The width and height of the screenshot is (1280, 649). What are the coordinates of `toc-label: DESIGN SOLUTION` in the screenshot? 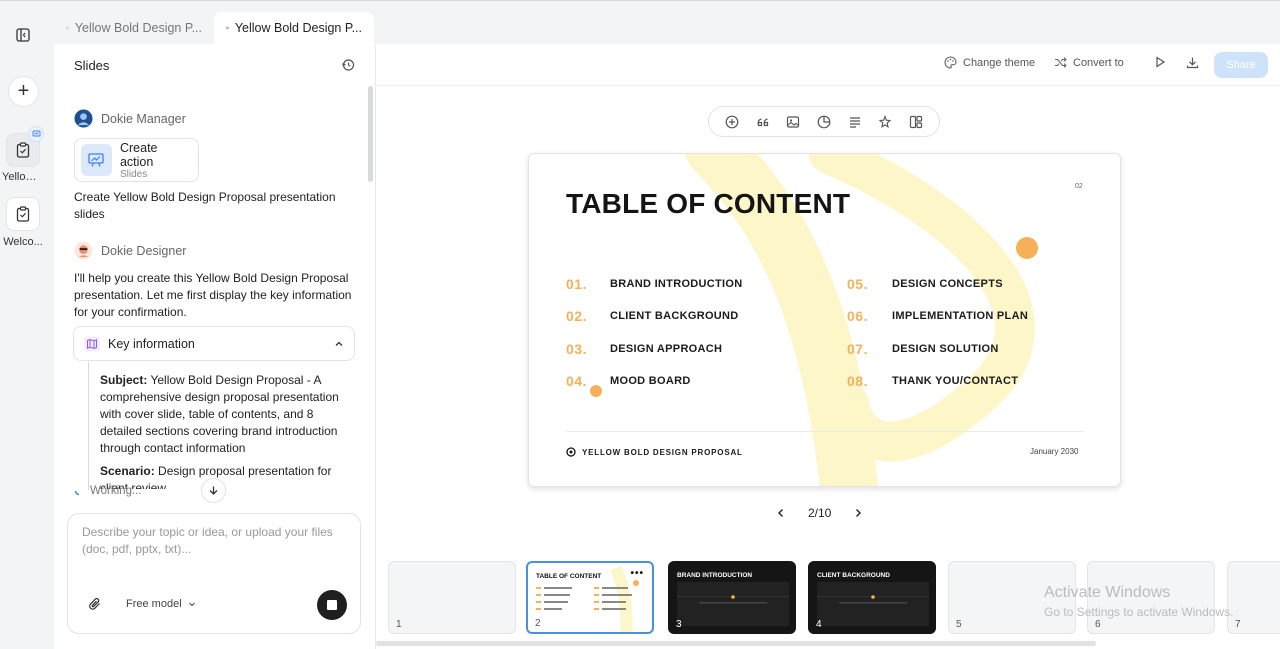 It's located at (945, 349).